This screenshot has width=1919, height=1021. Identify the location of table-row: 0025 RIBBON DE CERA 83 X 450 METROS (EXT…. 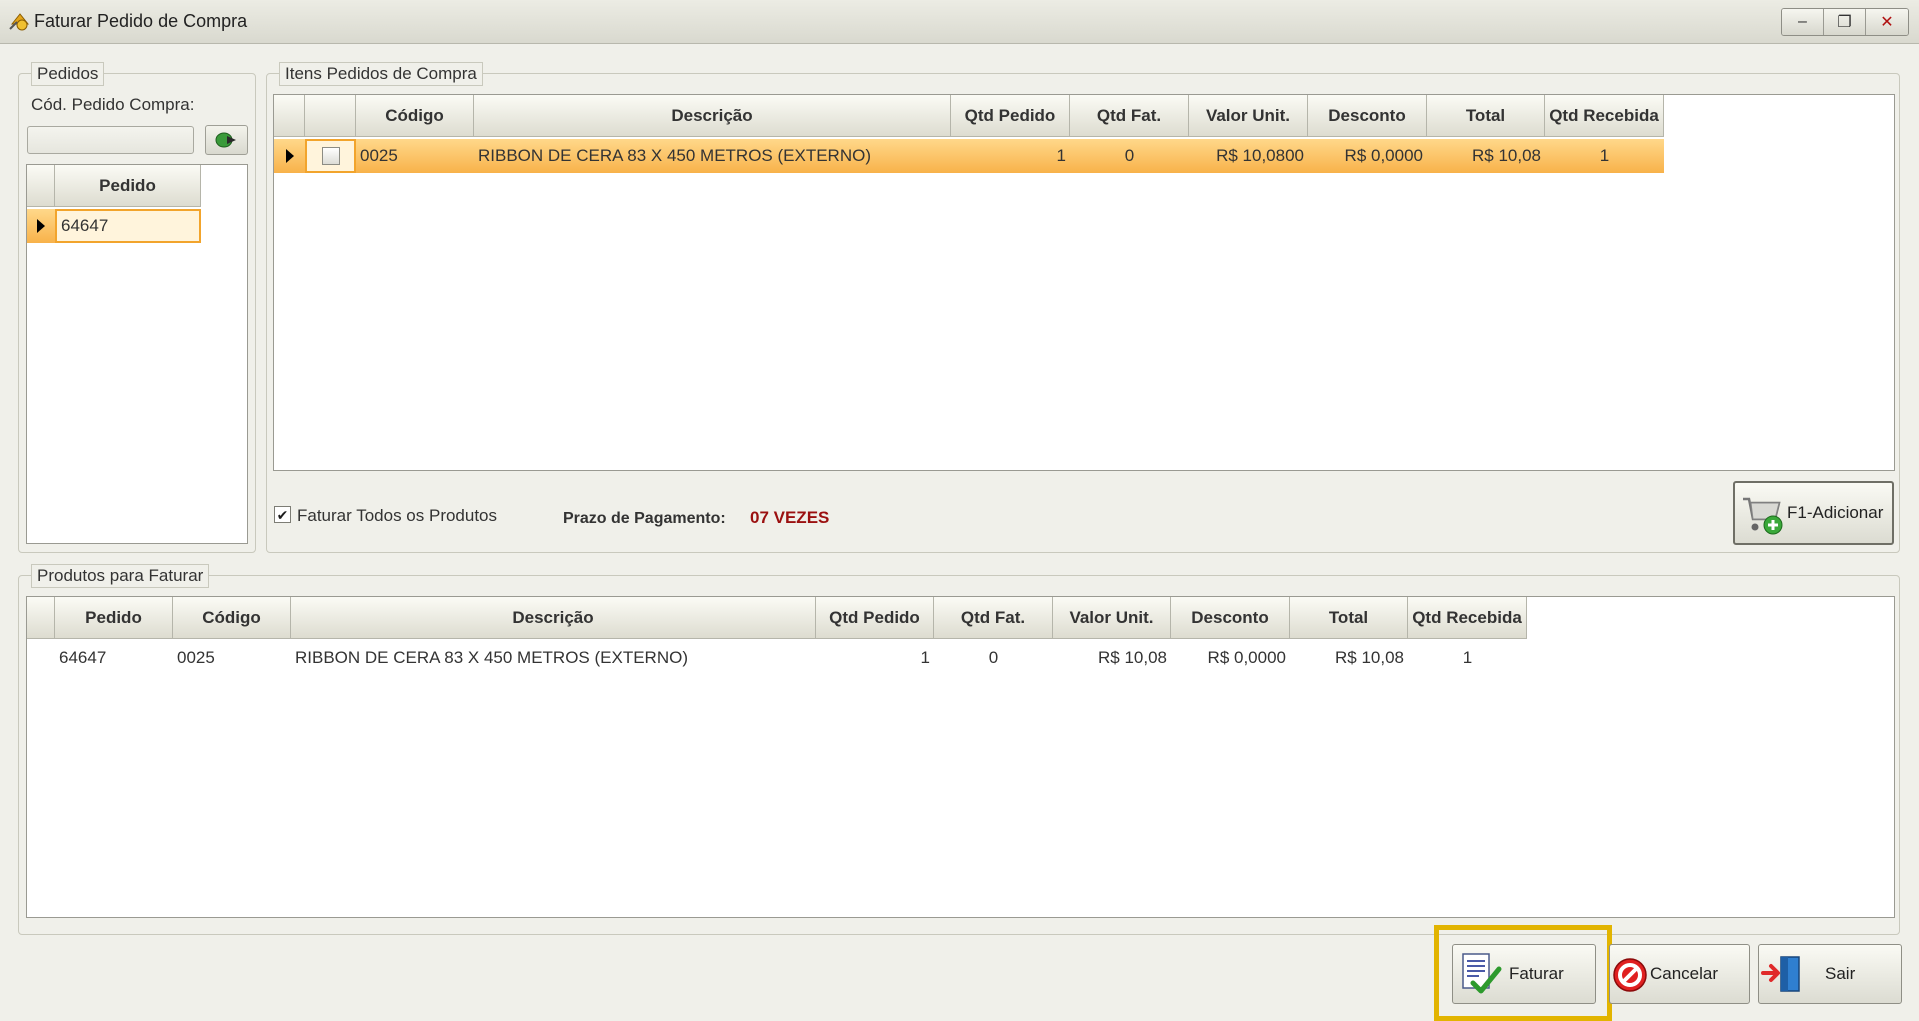
(969, 156).